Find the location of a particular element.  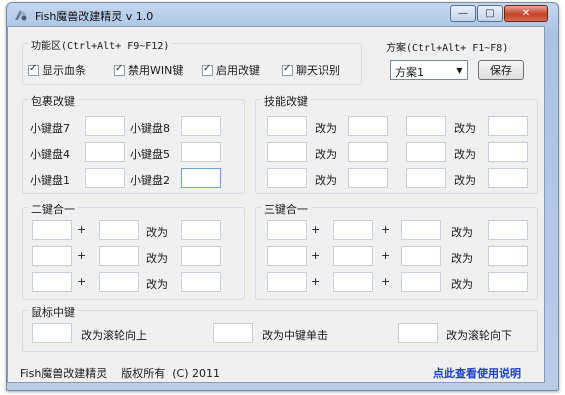

close-icon: ✕ is located at coordinates (526, 13).